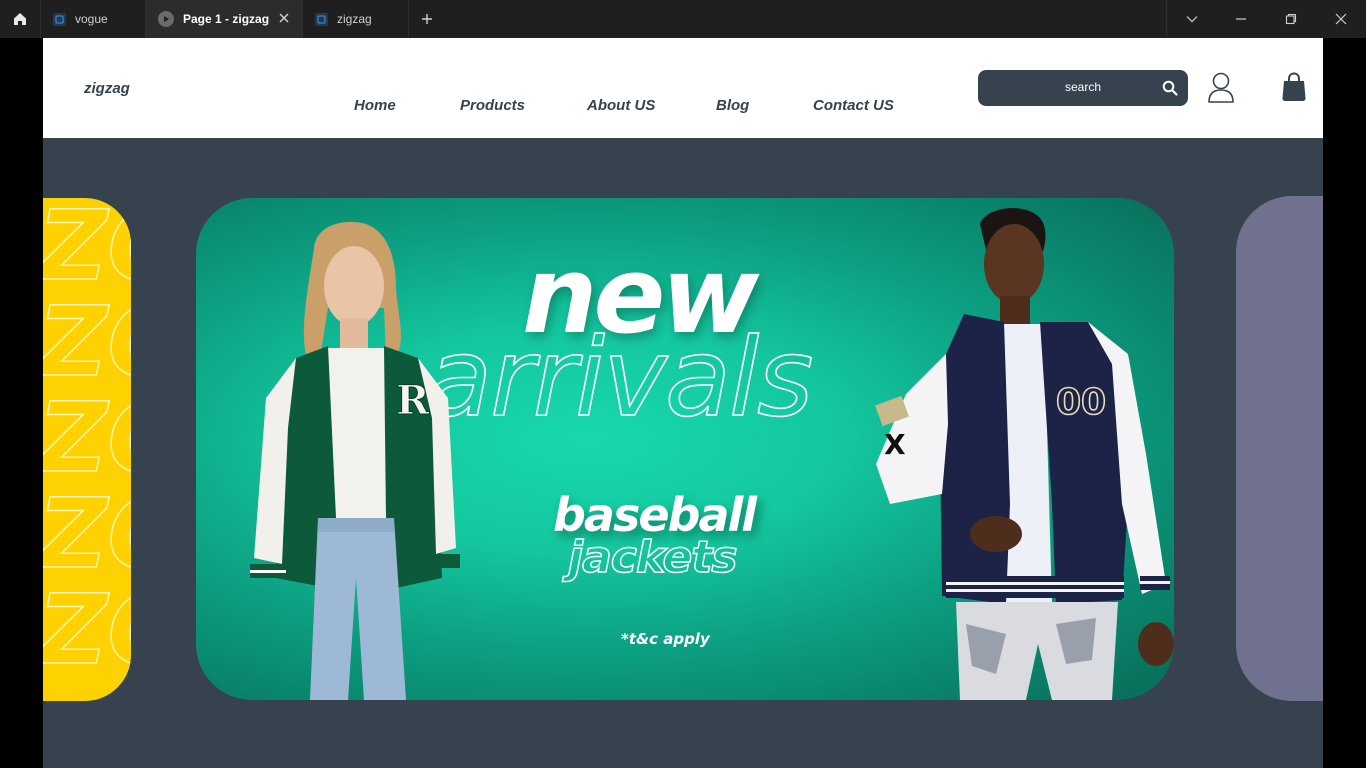  I want to click on terms-note: *t&c apply, so click(665, 639).